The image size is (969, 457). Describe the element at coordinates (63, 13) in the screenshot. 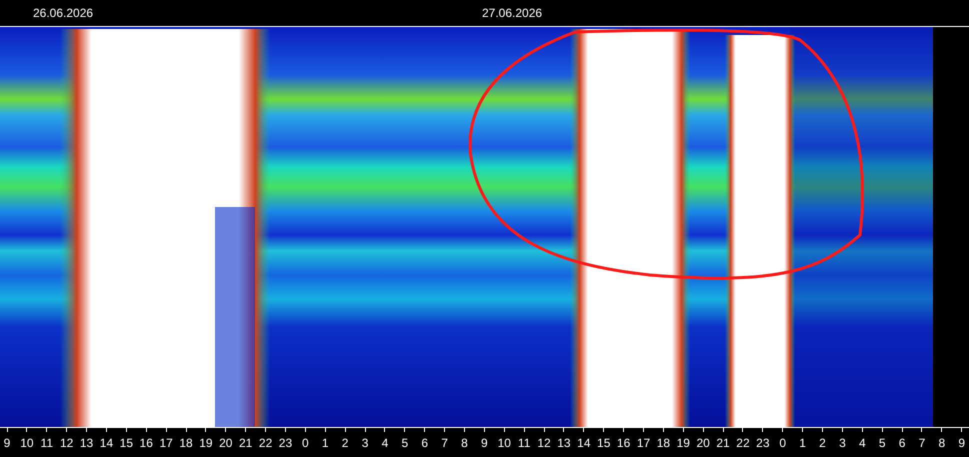

I see `date-label: 26.06.2026` at that location.